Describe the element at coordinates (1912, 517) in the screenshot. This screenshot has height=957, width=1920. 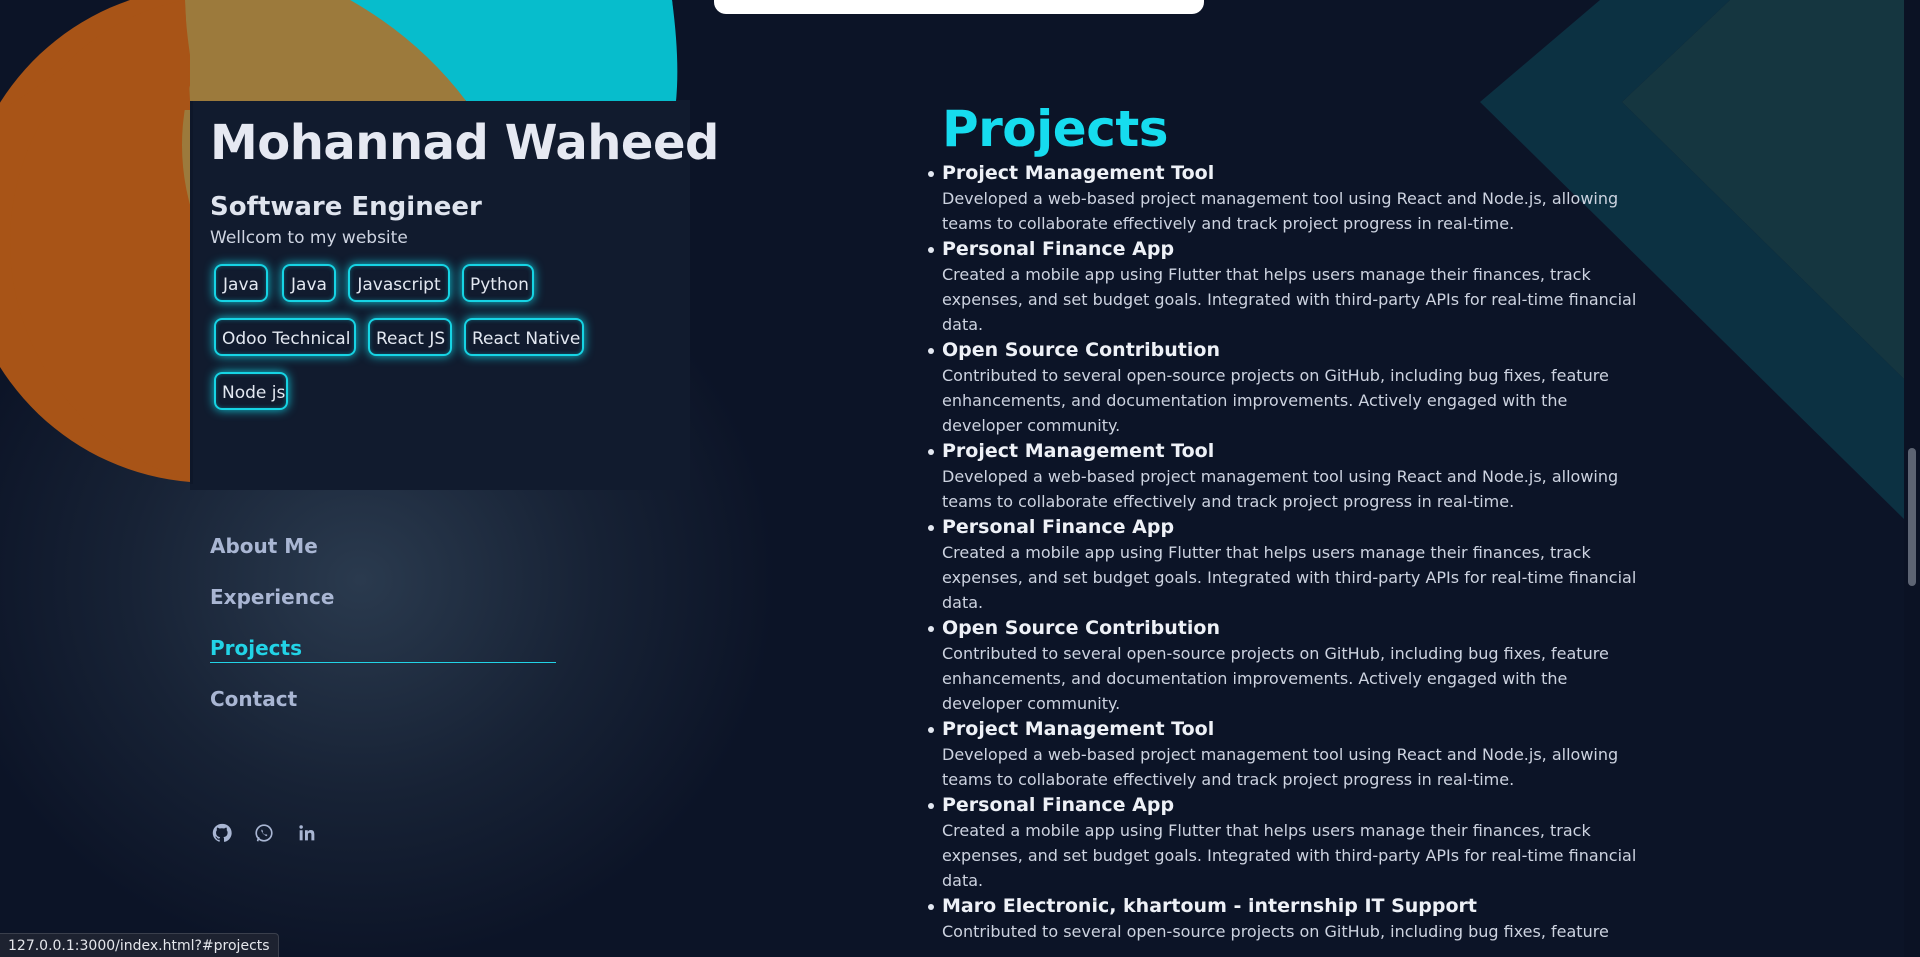
I see `scrollbar-thumb` at that location.